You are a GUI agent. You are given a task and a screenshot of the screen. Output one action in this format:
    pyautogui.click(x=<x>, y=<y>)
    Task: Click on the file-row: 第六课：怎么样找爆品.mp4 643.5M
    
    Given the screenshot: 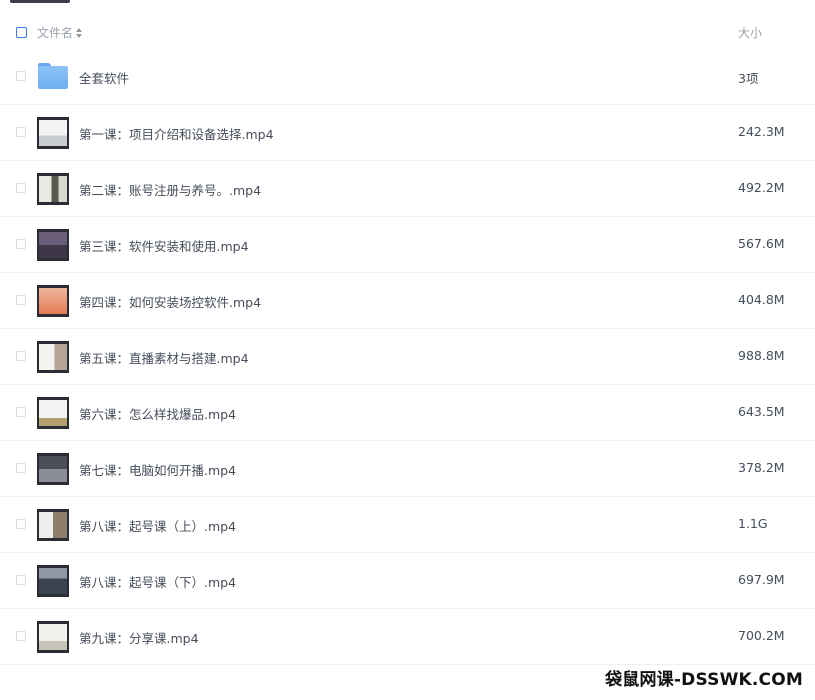 What is the action you would take?
    pyautogui.click(x=407, y=413)
    